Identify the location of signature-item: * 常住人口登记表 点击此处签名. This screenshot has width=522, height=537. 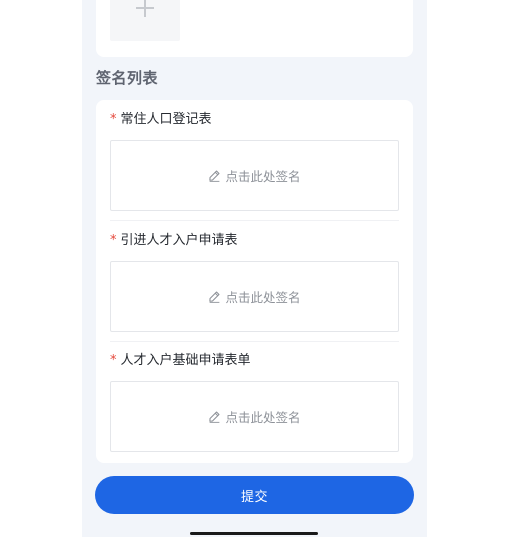
(254, 161).